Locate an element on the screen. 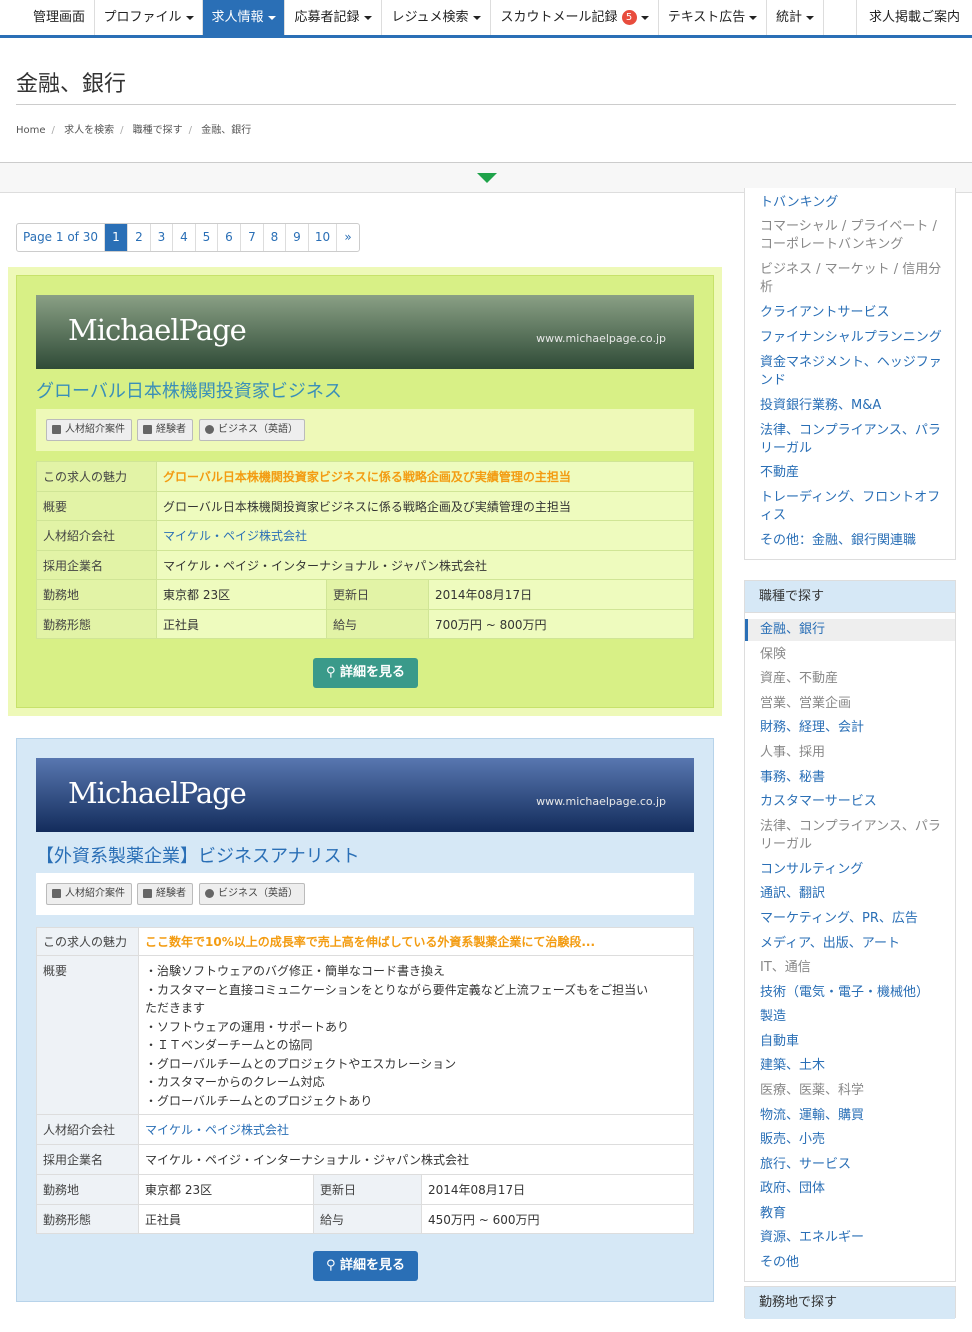 The width and height of the screenshot is (972, 1332). summary-line: ・ＩＴベンダーチームとの協同 is located at coordinates (229, 1045).